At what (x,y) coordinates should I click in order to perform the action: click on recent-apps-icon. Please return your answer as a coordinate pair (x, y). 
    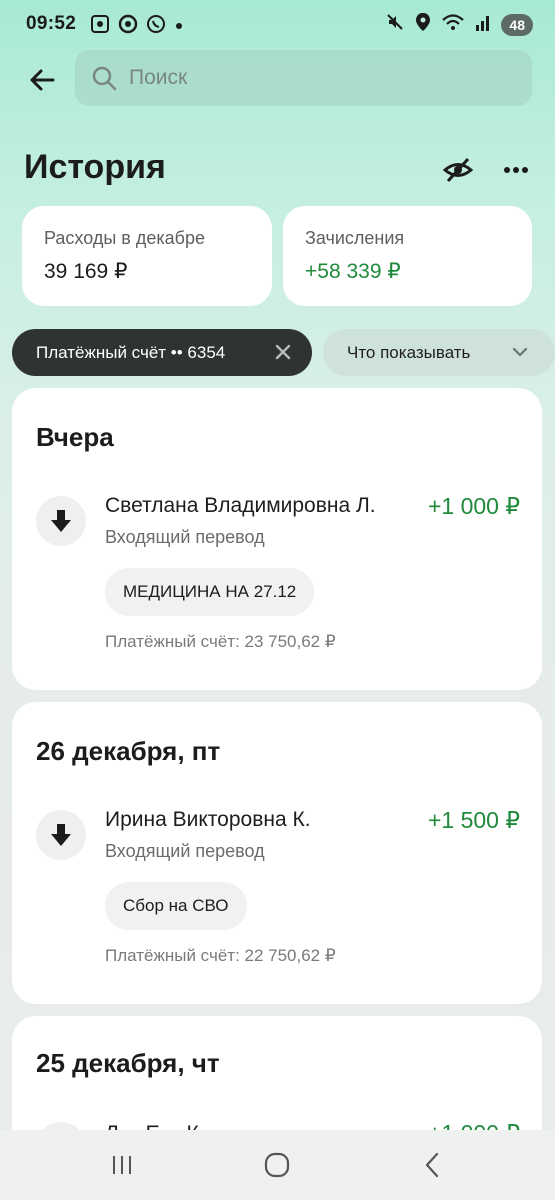
    Looking at the image, I should click on (122, 1165).